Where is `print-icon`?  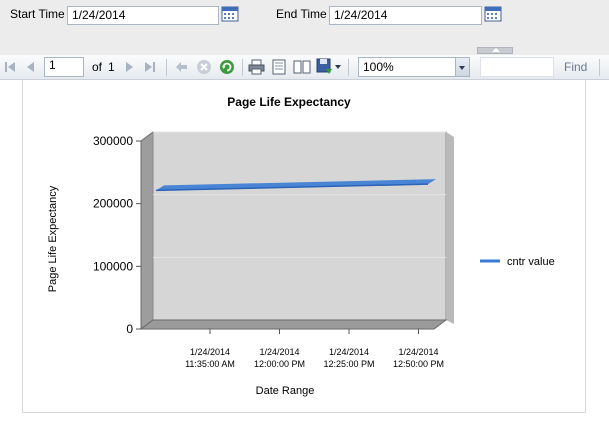
print-icon is located at coordinates (256, 67).